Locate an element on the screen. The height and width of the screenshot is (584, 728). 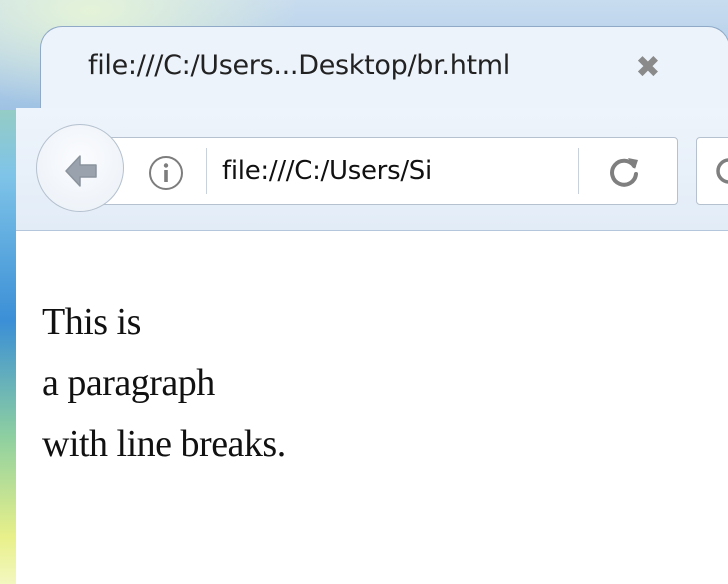
search-icon is located at coordinates (720, 174).